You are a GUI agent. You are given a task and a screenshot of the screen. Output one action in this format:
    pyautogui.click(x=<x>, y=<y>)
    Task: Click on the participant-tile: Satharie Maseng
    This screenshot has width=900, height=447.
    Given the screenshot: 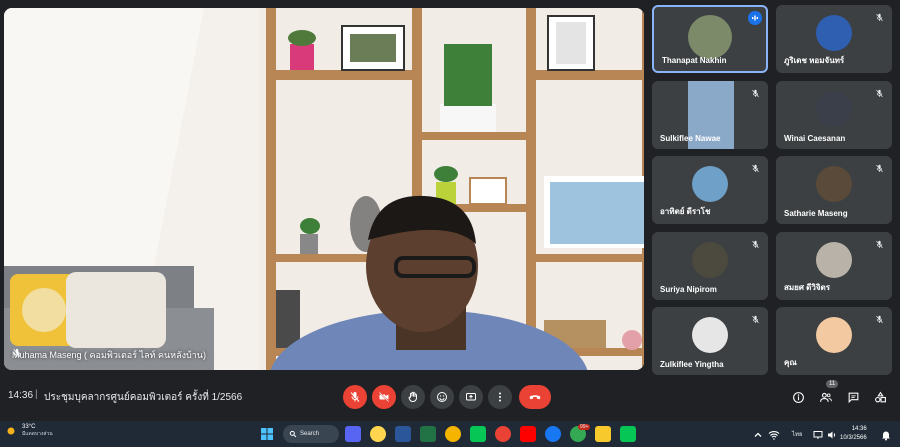 What is the action you would take?
    pyautogui.click(x=834, y=190)
    